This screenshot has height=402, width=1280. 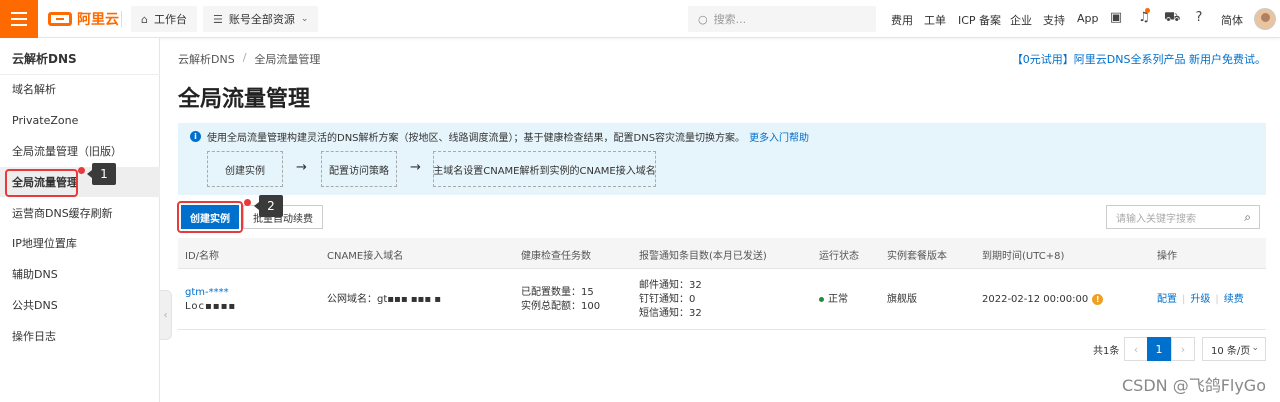 What do you see at coordinates (80, 274) in the screenshot?
I see `sidebar-item-secondary-dns: 辅助DNS` at bounding box center [80, 274].